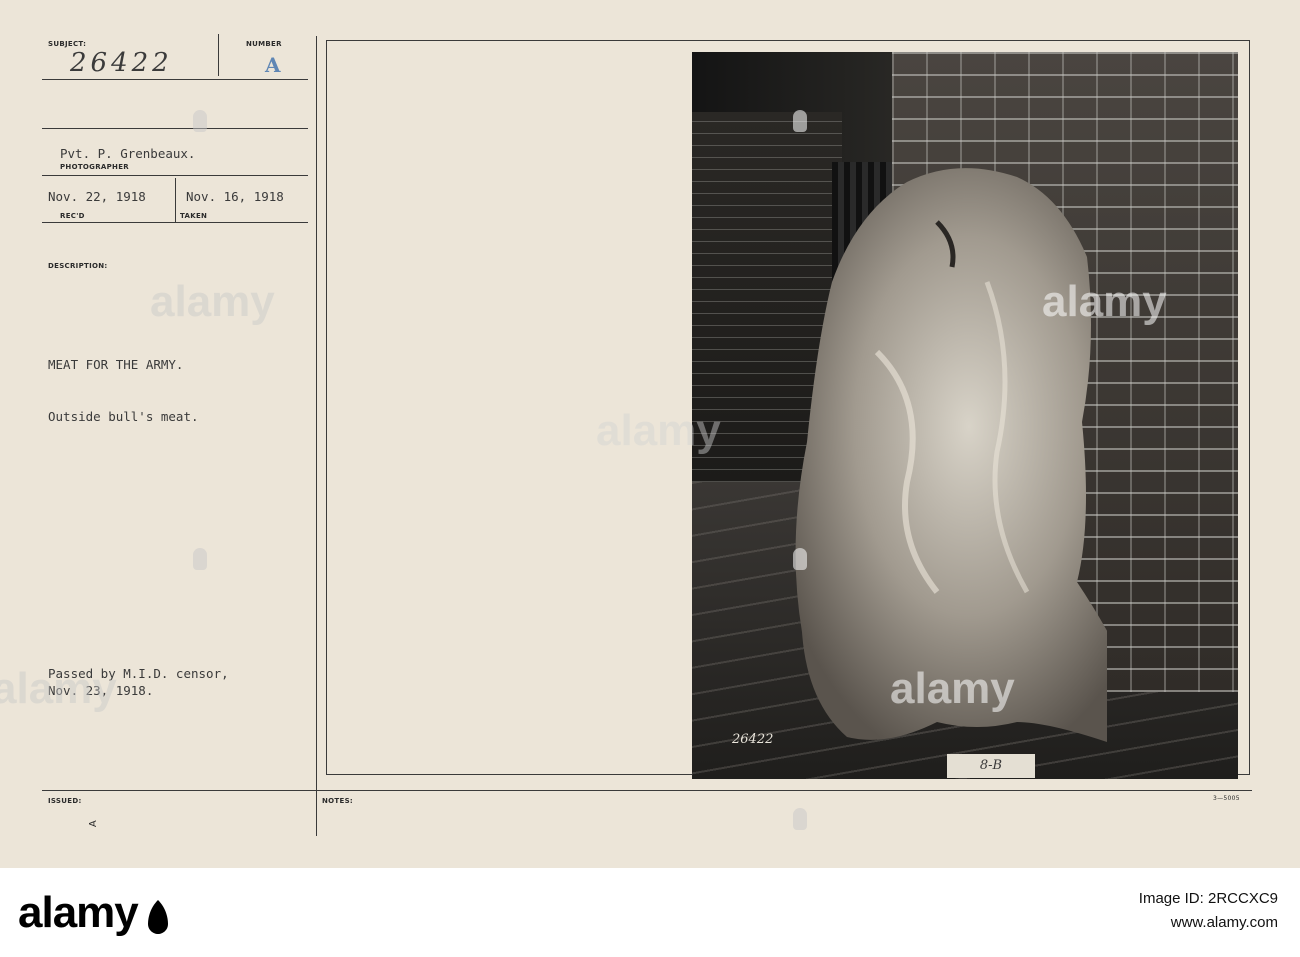  I want to click on dates-rule, so click(175, 222).